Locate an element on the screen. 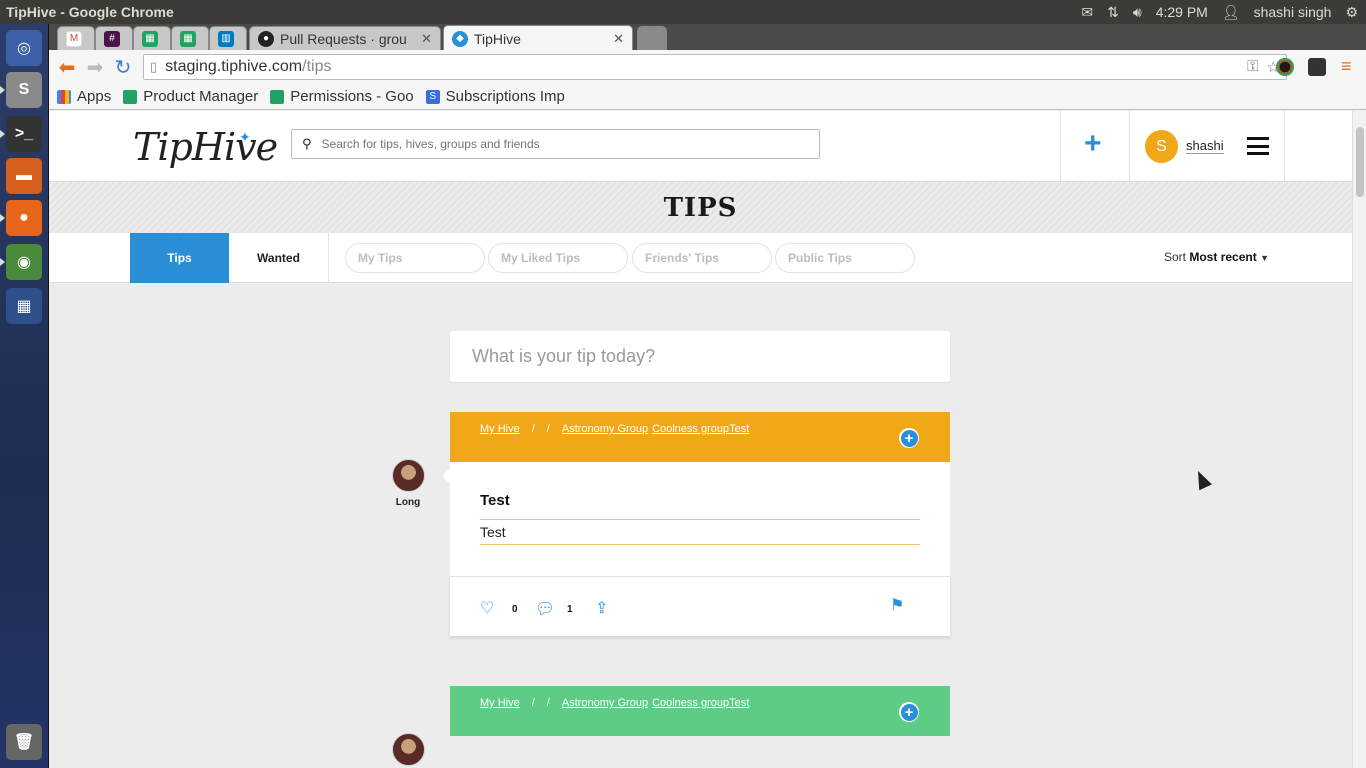  filter-my-tips: My Tips is located at coordinates (415, 258).